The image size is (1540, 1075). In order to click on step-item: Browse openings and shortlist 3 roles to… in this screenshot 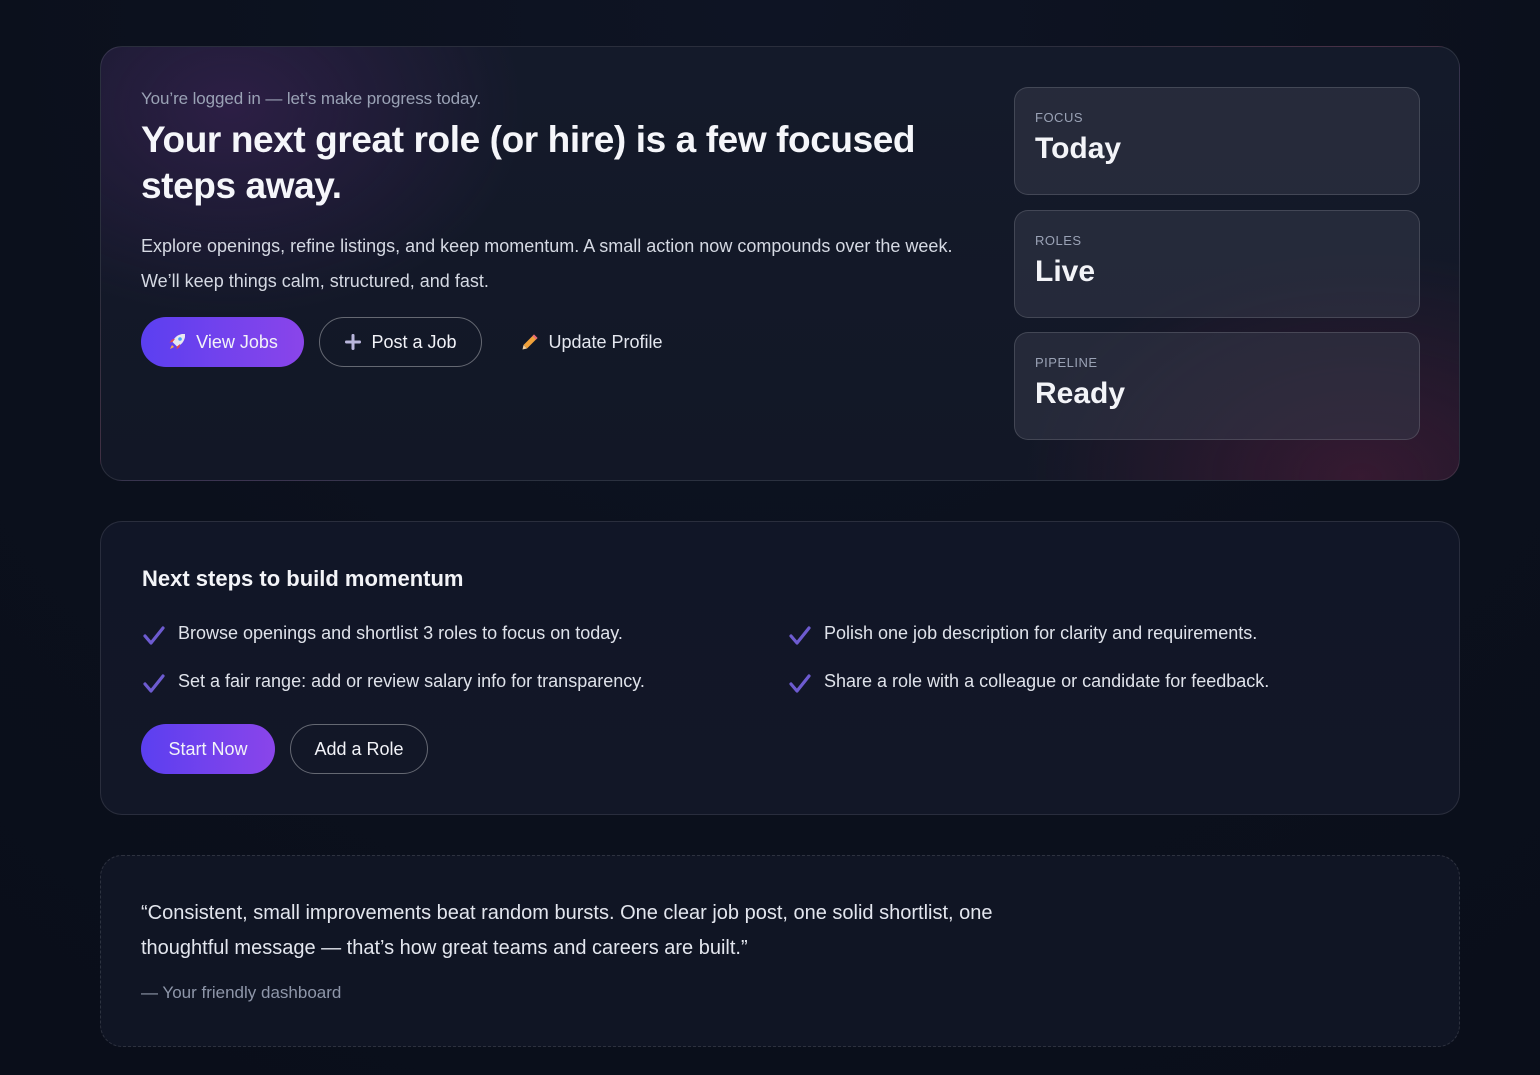, I will do `click(382, 633)`.